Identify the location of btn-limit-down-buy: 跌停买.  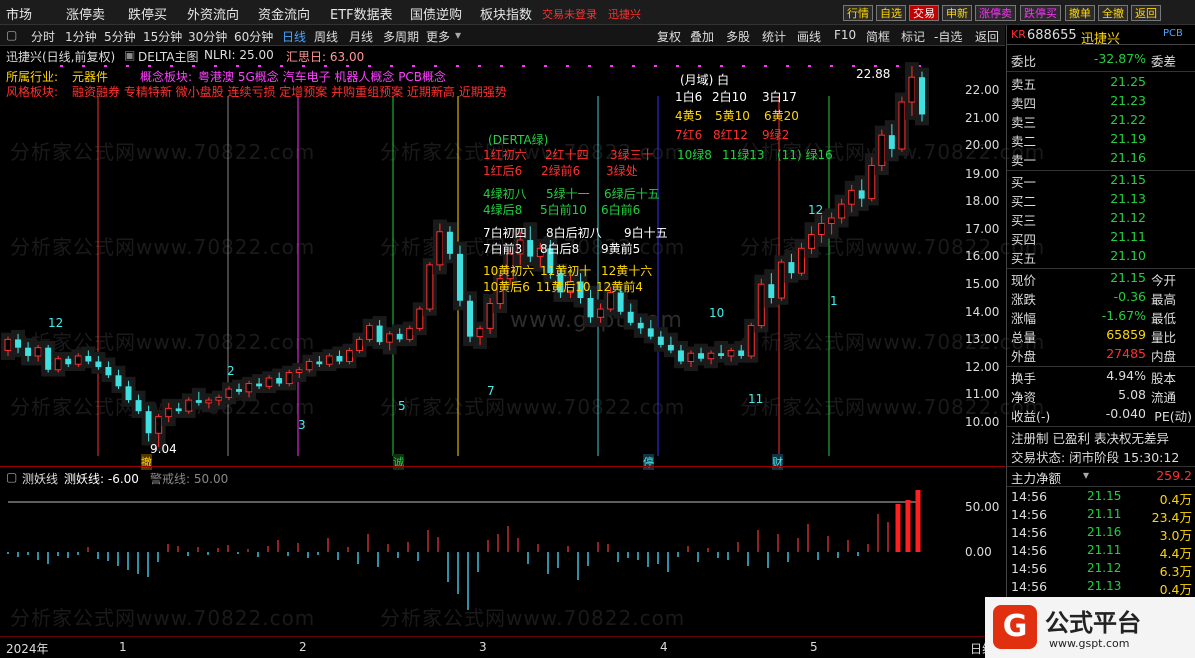
(1040, 13).